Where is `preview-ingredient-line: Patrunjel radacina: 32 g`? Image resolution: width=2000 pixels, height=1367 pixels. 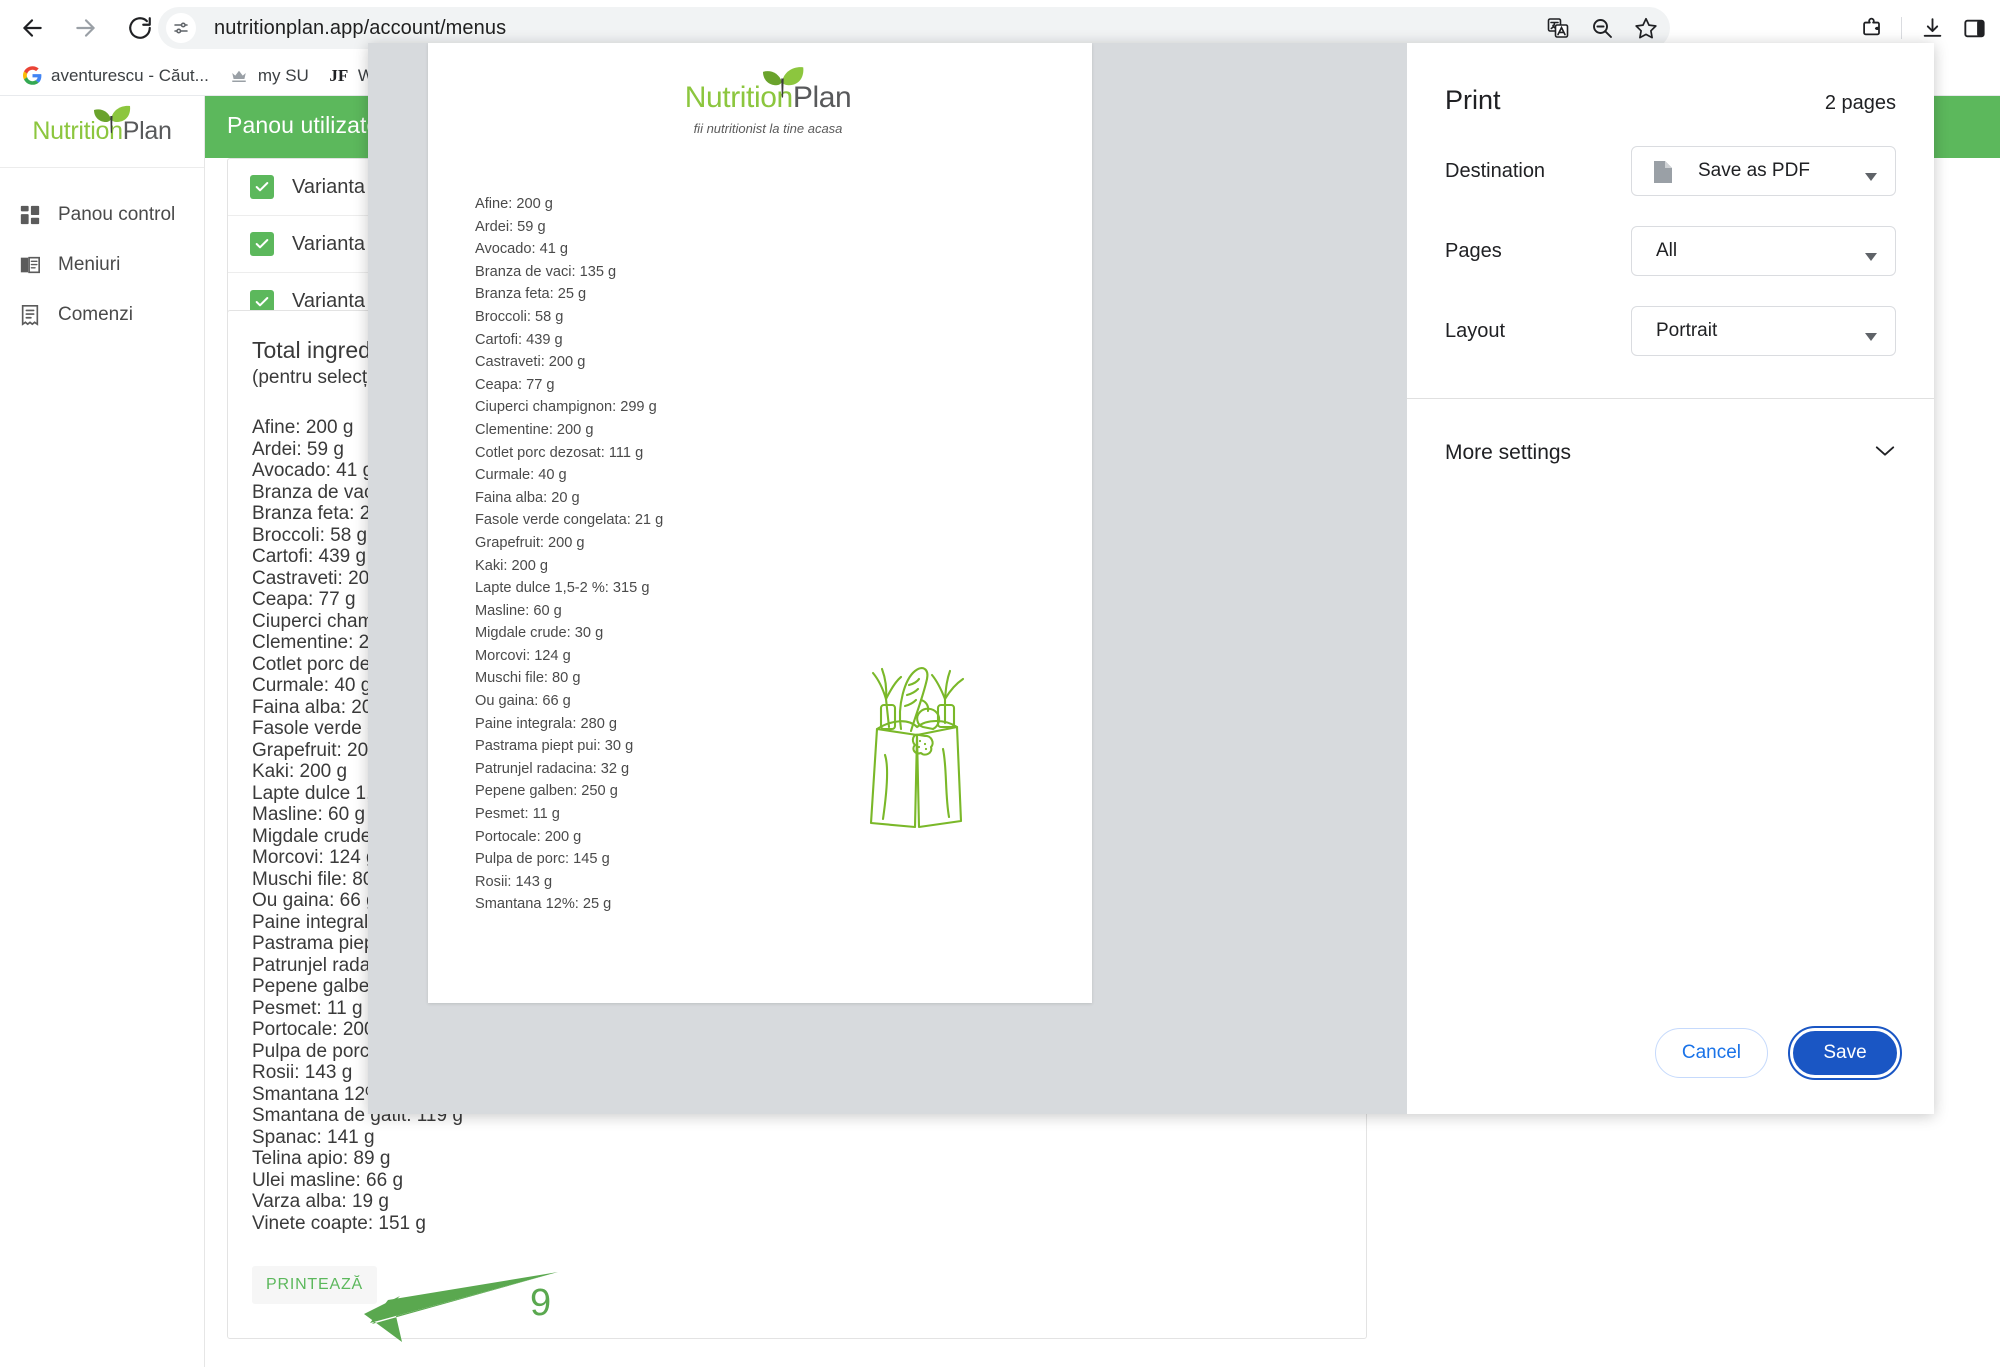 preview-ingredient-line: Patrunjel radacina: 32 g is located at coordinates (552, 768).